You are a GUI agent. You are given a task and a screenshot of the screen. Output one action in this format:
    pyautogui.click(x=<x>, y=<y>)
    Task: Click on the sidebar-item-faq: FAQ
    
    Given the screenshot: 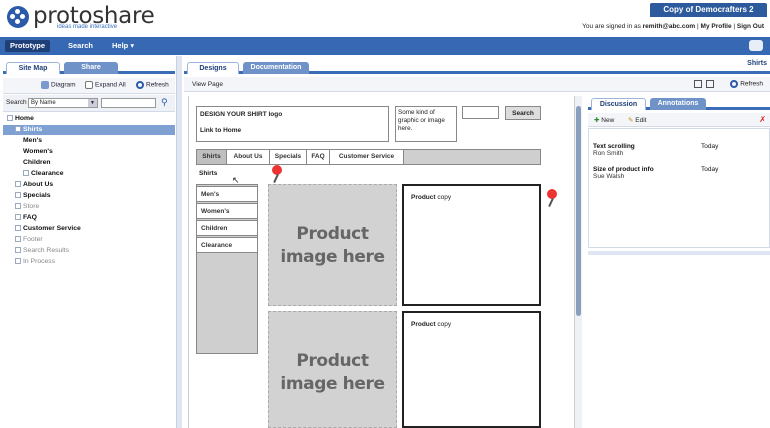 What is the action you would take?
    pyautogui.click(x=26, y=218)
    